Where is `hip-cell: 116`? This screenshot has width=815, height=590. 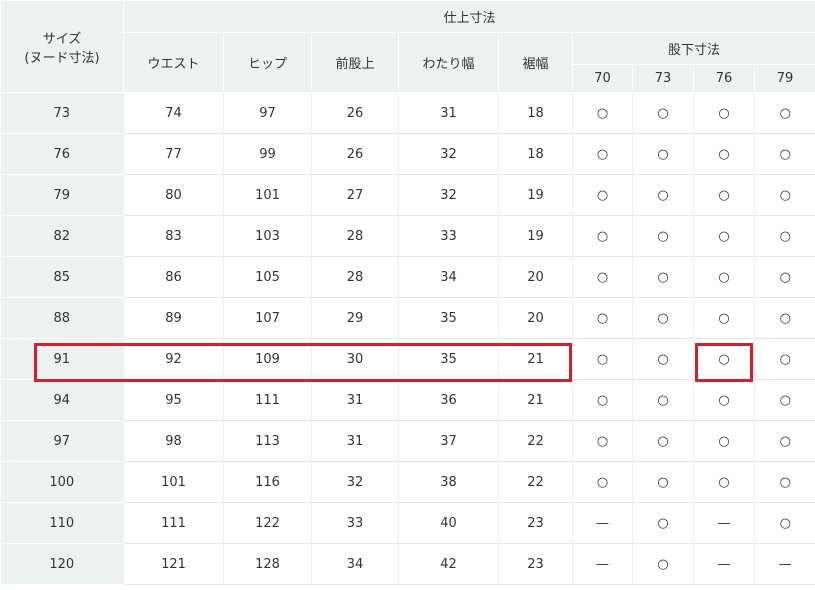 hip-cell: 116 is located at coordinates (267, 482).